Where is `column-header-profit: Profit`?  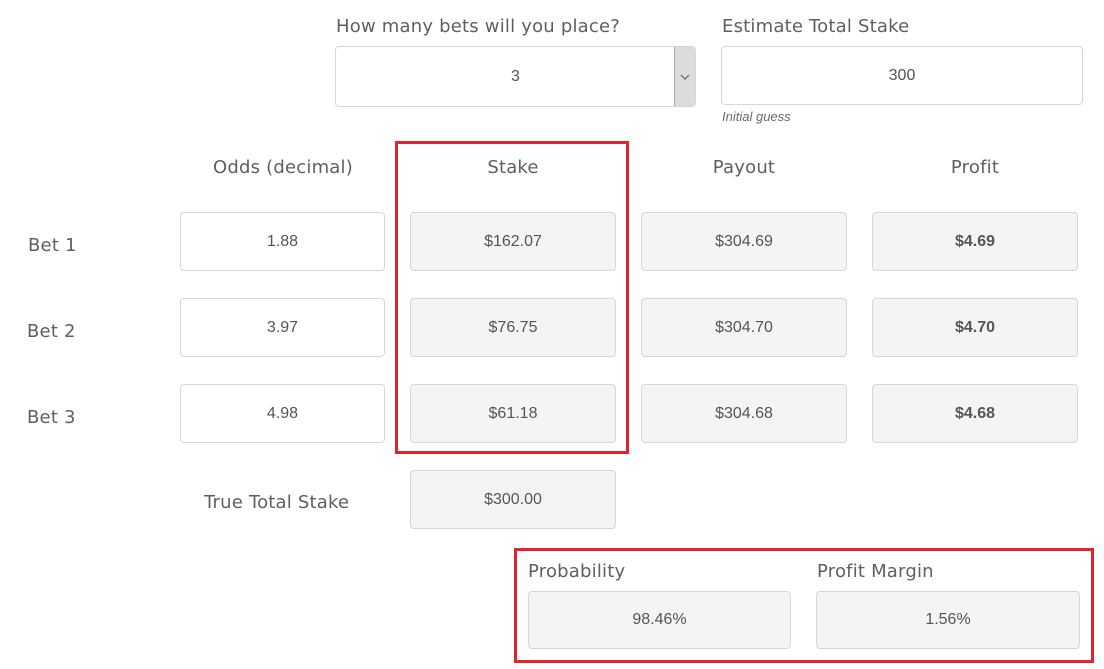
column-header-profit: Profit is located at coordinates (975, 167).